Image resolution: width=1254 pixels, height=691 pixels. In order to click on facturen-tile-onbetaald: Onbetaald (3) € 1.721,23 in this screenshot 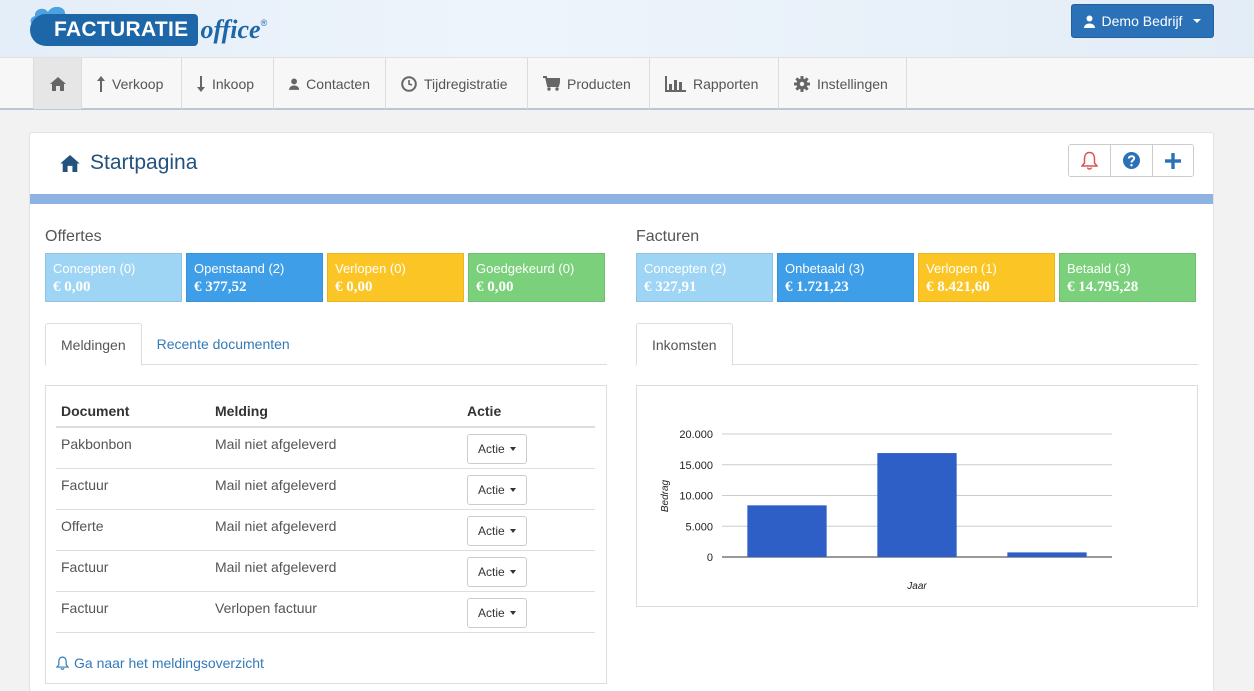, I will do `click(845, 277)`.